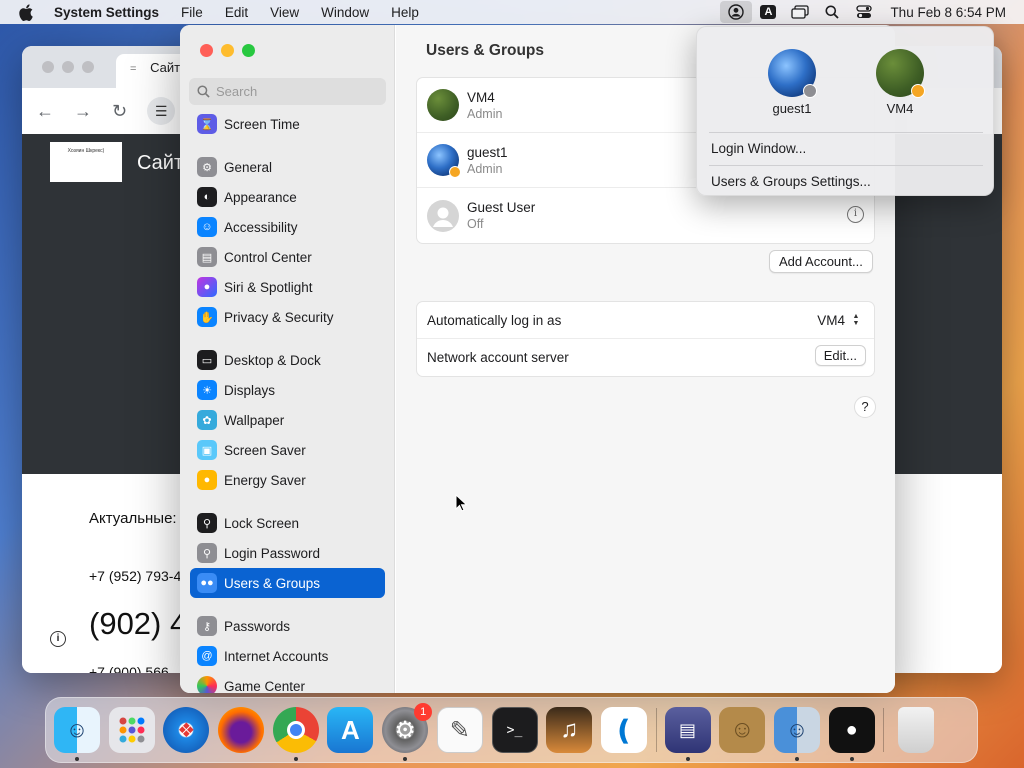 The width and height of the screenshot is (1024, 768). What do you see at coordinates (207, 360) in the screenshot?
I see `dock-icon: ▭` at bounding box center [207, 360].